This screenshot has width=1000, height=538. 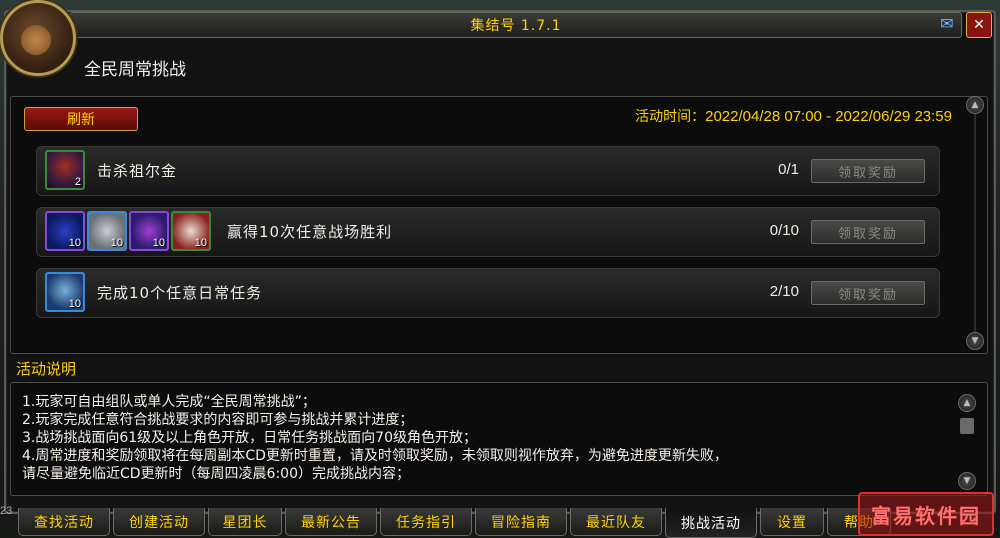 I want to click on tab-quest-guide: 任务指引, so click(x=426, y=522).